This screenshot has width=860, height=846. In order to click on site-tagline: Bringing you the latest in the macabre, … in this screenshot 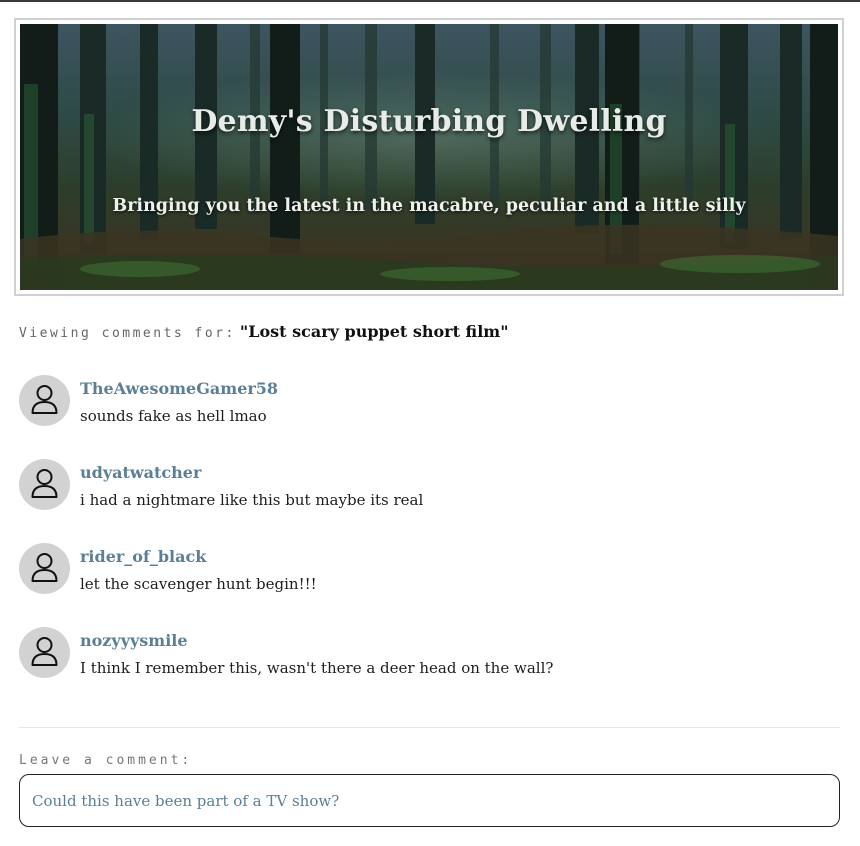, I will do `click(429, 206)`.